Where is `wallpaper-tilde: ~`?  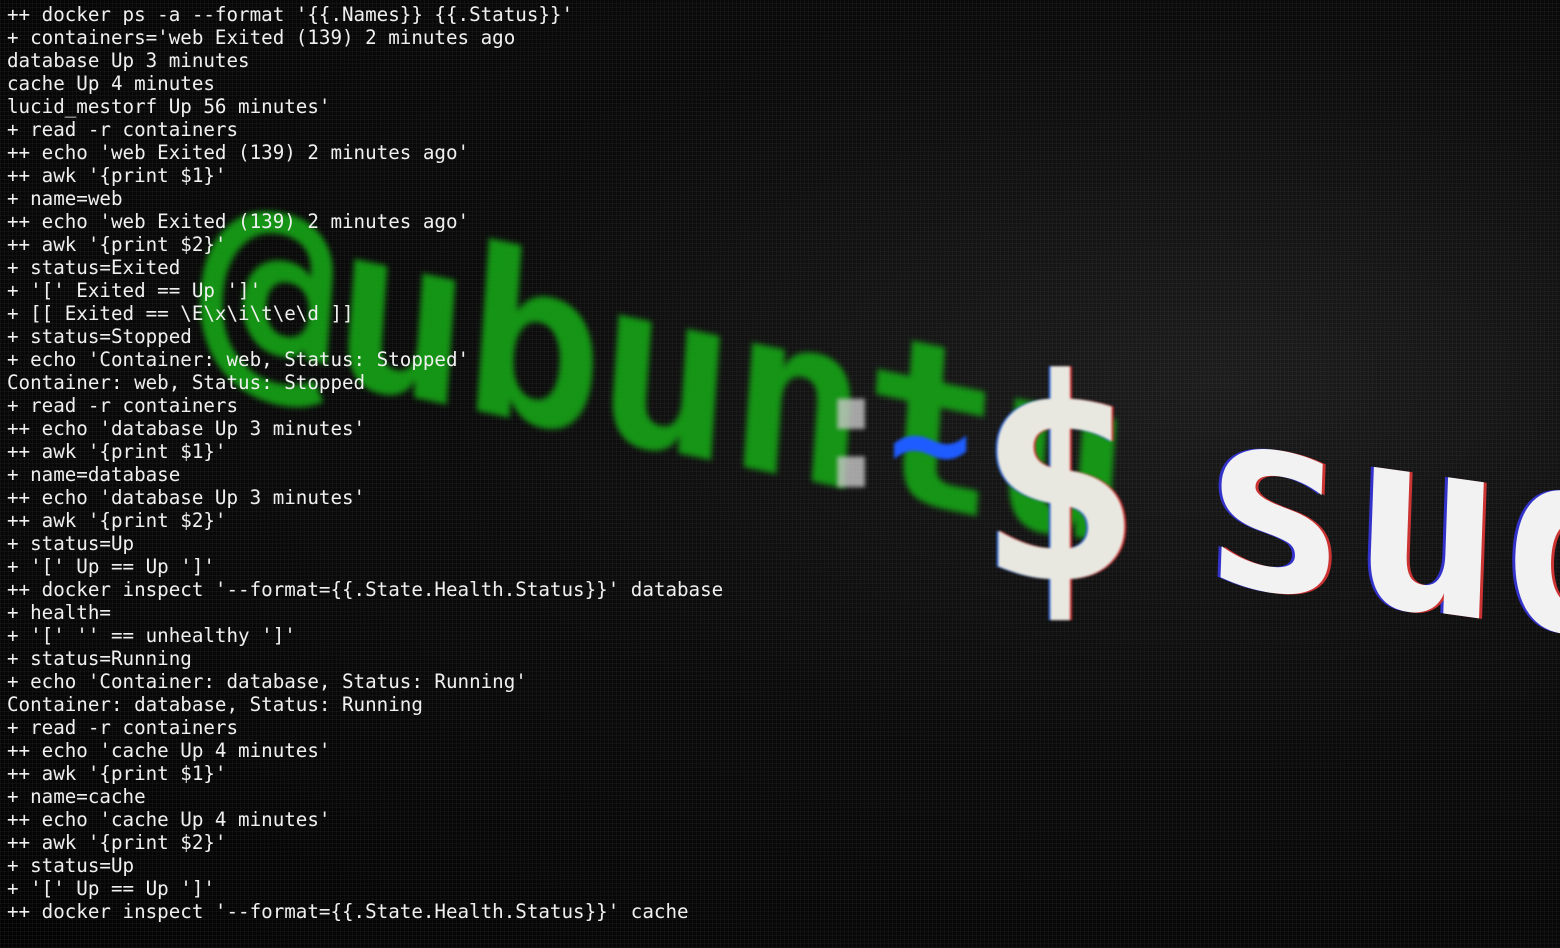 wallpaper-tilde: ~ is located at coordinates (930, 443).